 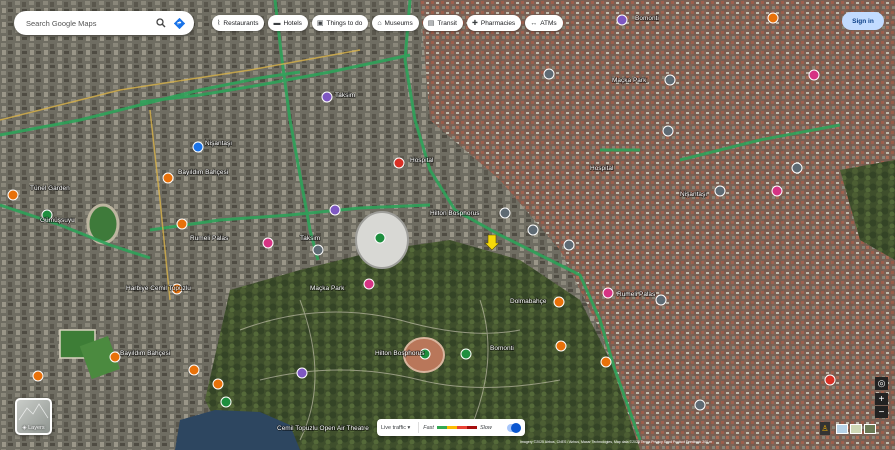 I want to click on chip-things-to-do: ▣ Things to do, so click(x=340, y=23).